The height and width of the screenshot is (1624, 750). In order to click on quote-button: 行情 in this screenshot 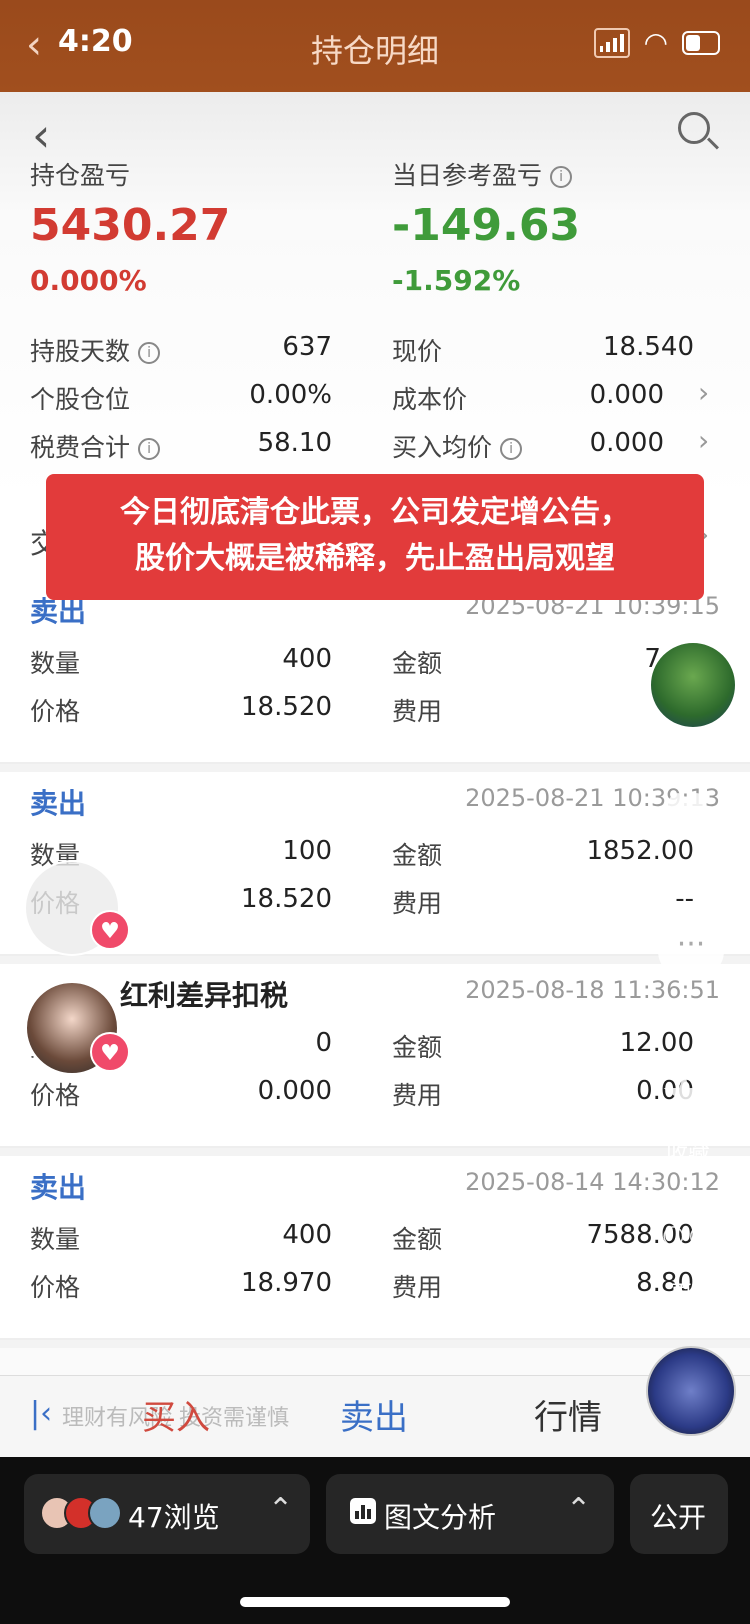, I will do `click(568, 1414)`.